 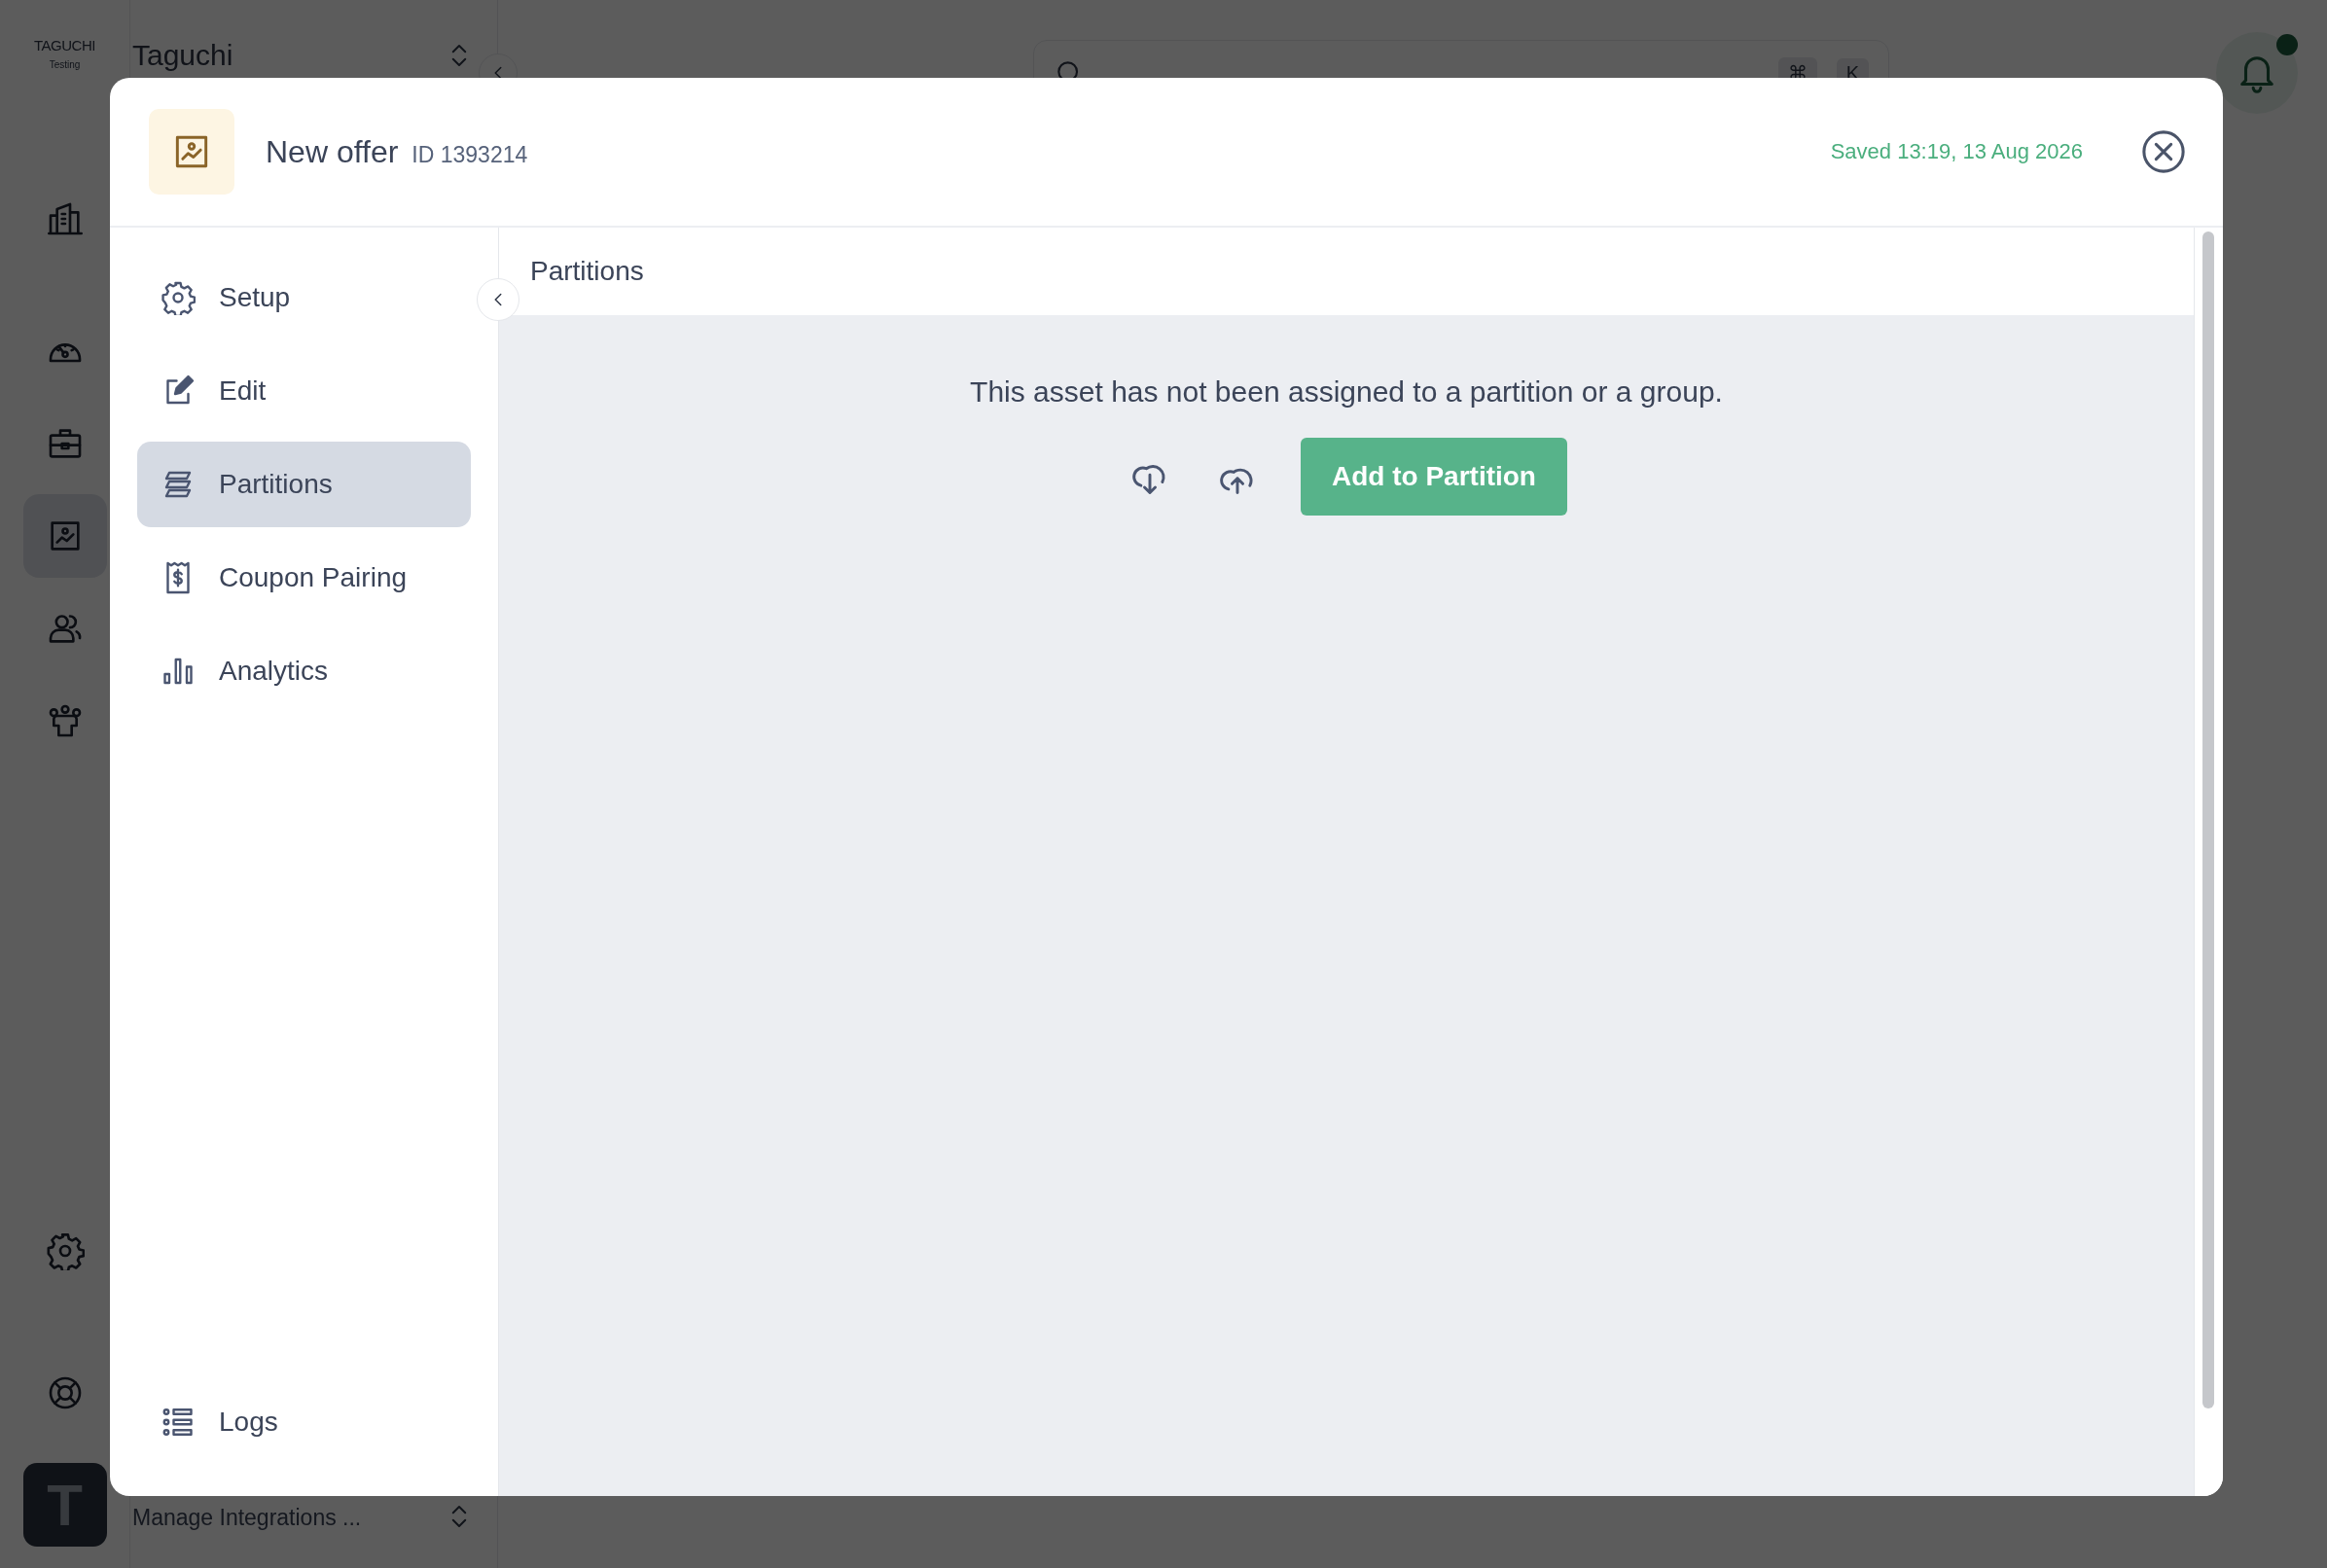 What do you see at coordinates (2208, 820) in the screenshot?
I see `scrollbar` at bounding box center [2208, 820].